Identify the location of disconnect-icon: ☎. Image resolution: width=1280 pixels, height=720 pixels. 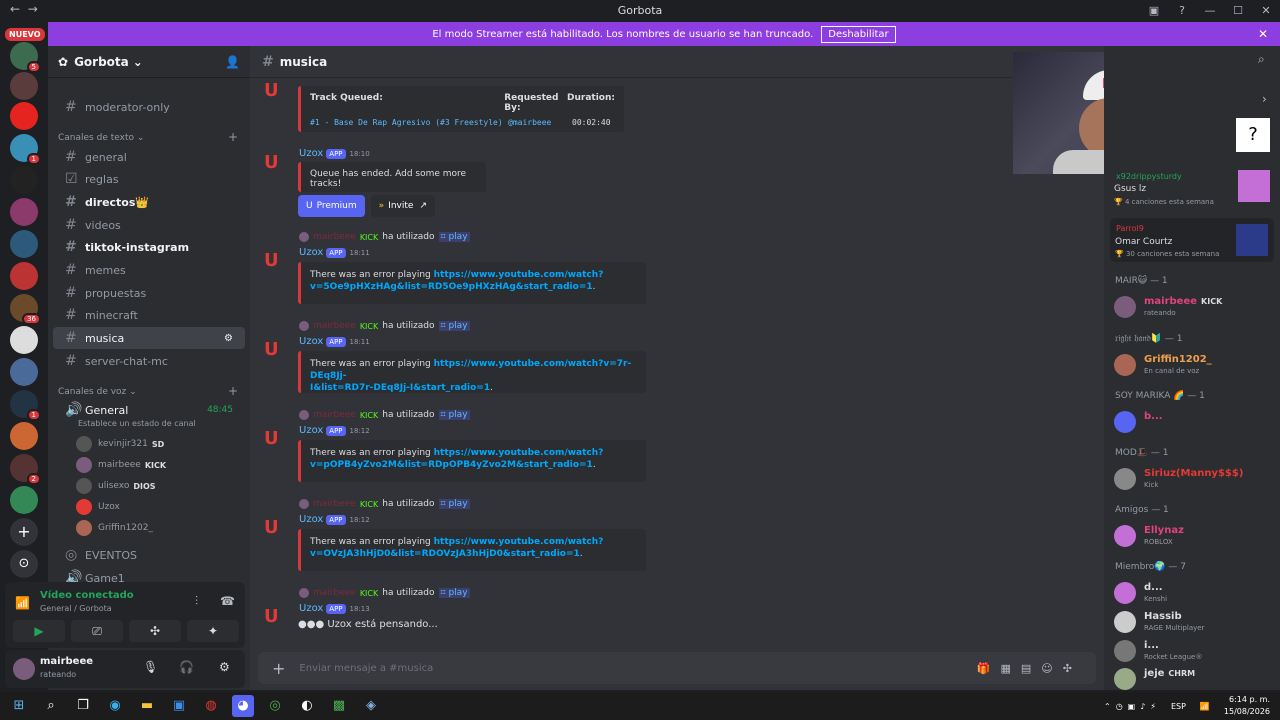
(227, 601).